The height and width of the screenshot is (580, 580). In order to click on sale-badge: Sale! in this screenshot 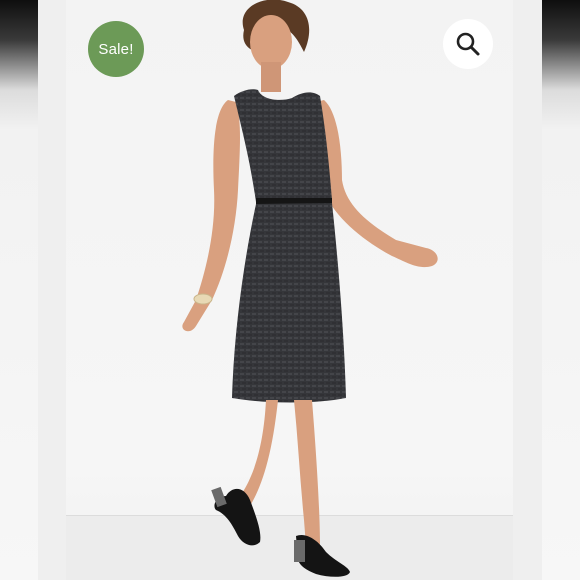, I will do `click(116, 49)`.